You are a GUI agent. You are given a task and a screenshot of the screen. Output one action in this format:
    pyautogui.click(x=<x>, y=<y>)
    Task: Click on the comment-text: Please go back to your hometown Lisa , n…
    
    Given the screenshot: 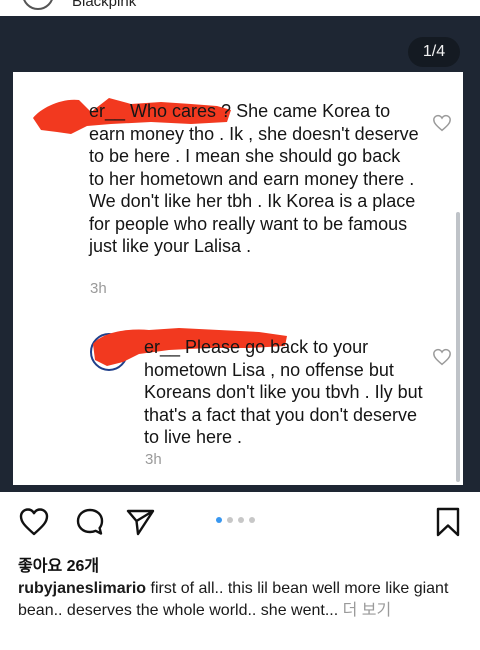 What is the action you would take?
    pyautogui.click(x=283, y=392)
    